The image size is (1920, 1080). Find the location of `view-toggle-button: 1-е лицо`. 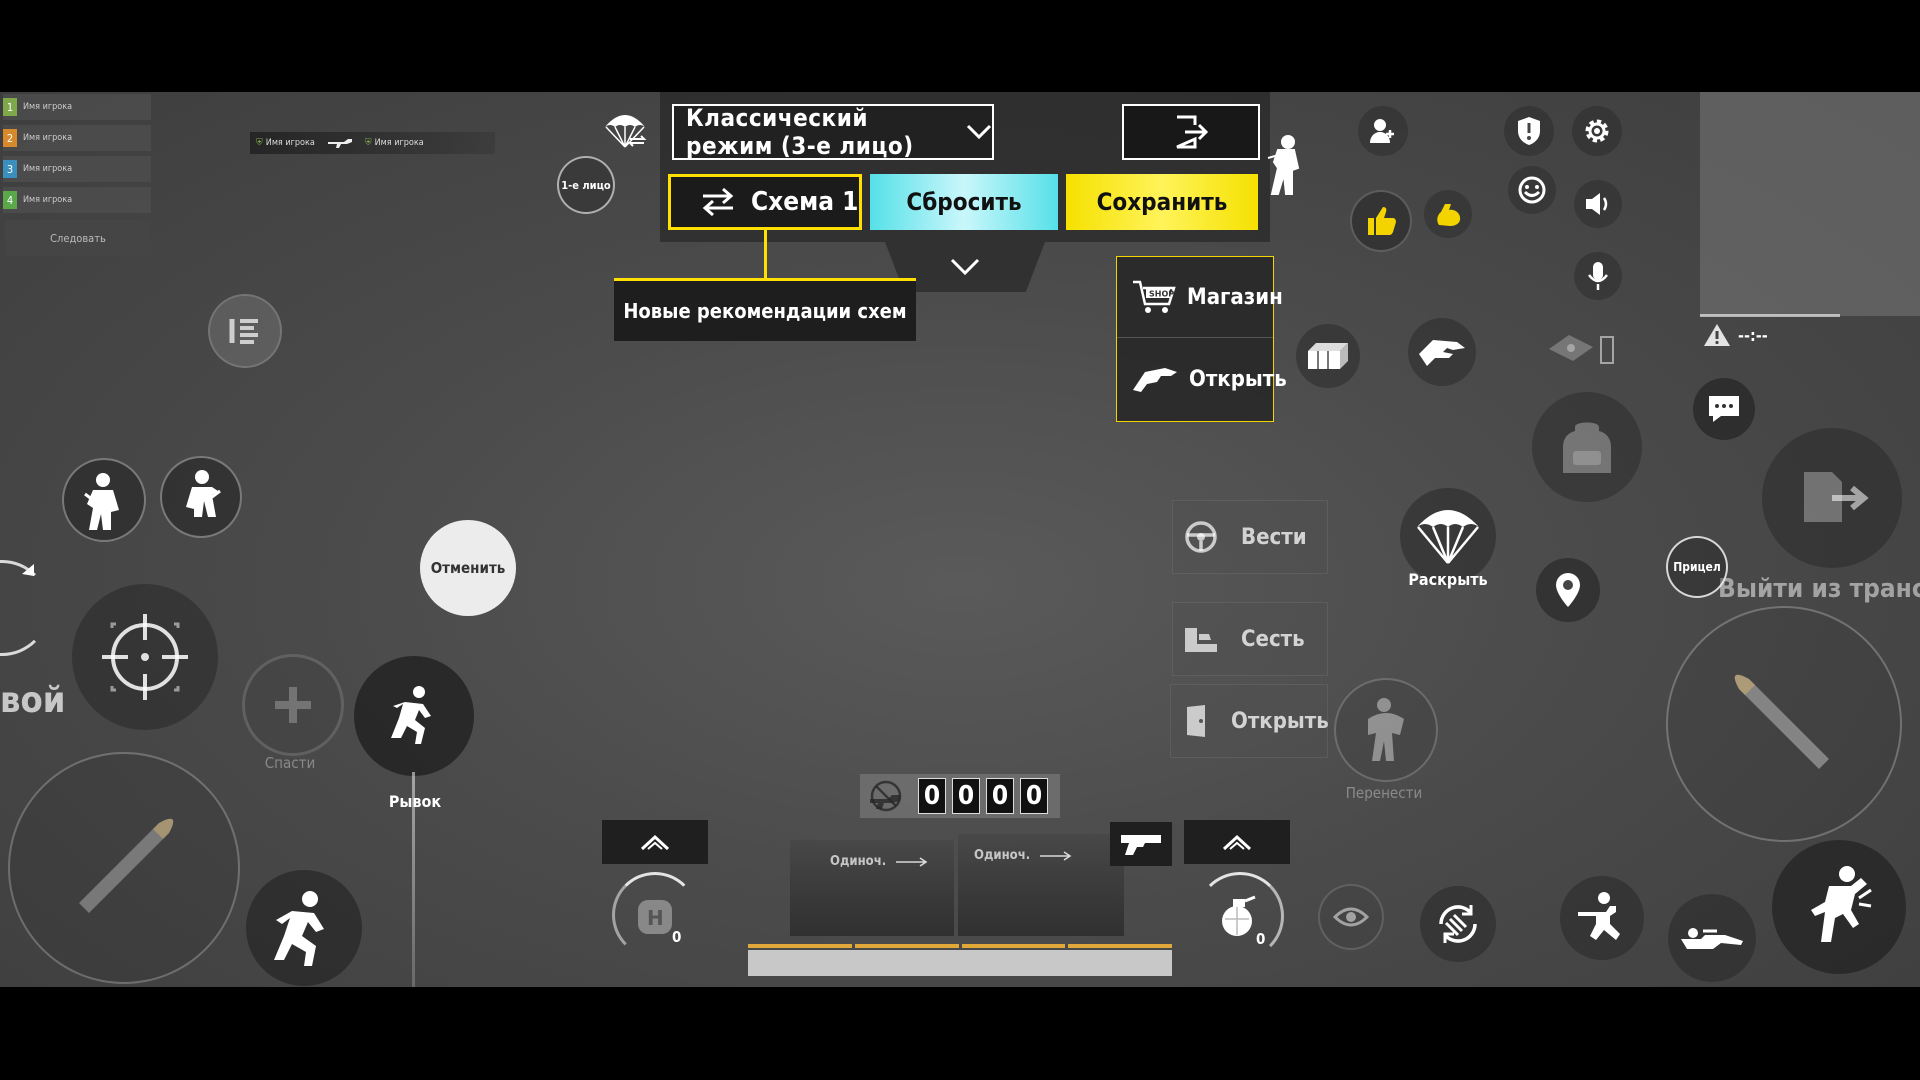

view-toggle-button: 1-е лицо is located at coordinates (586, 185).